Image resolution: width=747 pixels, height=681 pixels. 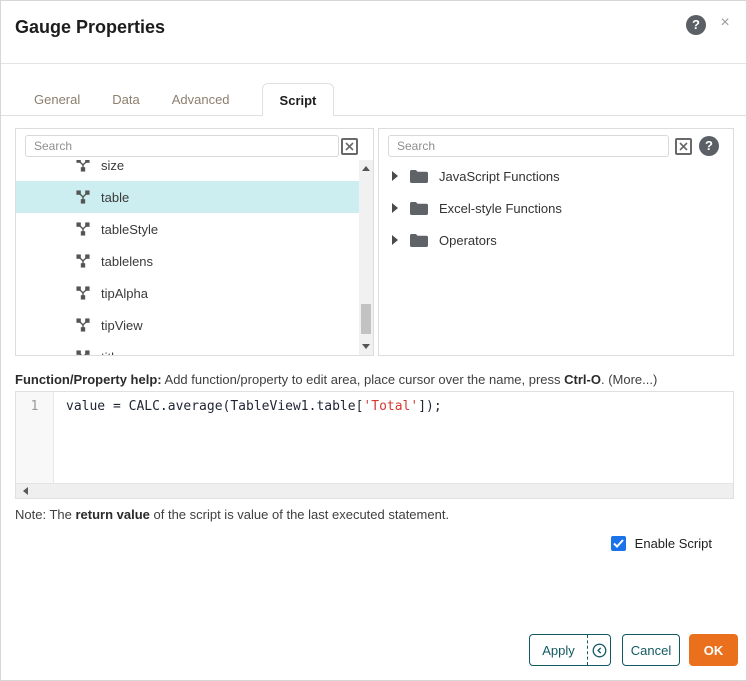 I want to click on header-divider, so click(x=373, y=63).